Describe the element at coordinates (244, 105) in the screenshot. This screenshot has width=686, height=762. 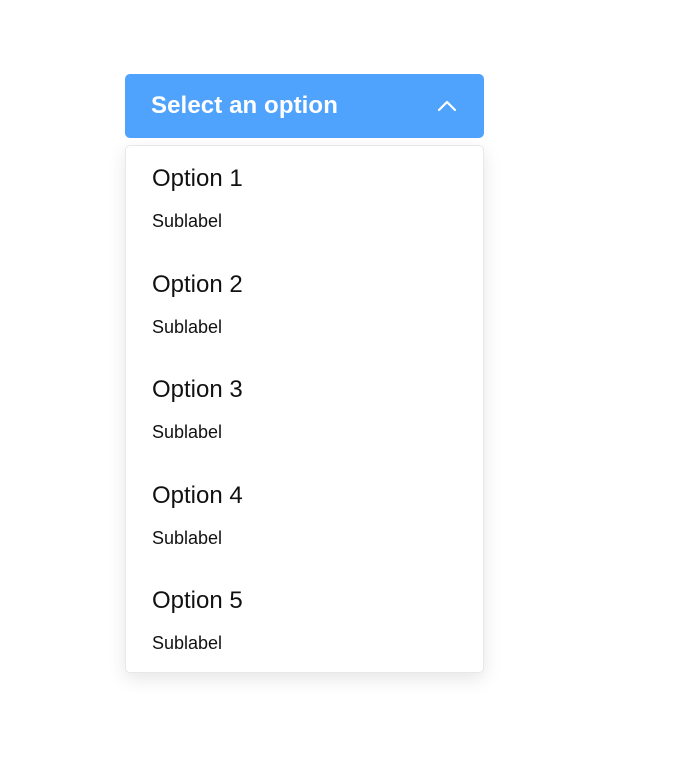
I see `select-placeholder: Select an option` at that location.